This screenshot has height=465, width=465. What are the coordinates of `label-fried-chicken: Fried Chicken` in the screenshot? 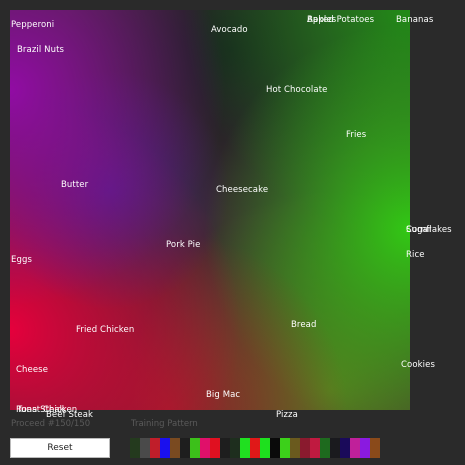 It's located at (105, 330).